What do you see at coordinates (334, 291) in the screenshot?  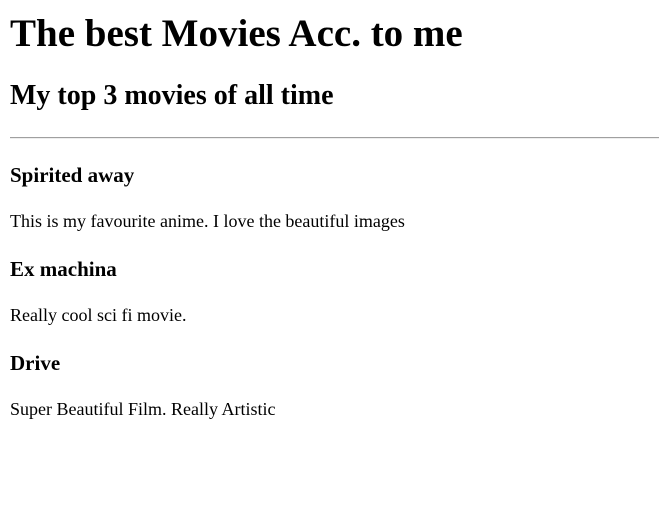 I see `movie-item-ex-machina: Ex machina Really cool sci fi movie.` at bounding box center [334, 291].